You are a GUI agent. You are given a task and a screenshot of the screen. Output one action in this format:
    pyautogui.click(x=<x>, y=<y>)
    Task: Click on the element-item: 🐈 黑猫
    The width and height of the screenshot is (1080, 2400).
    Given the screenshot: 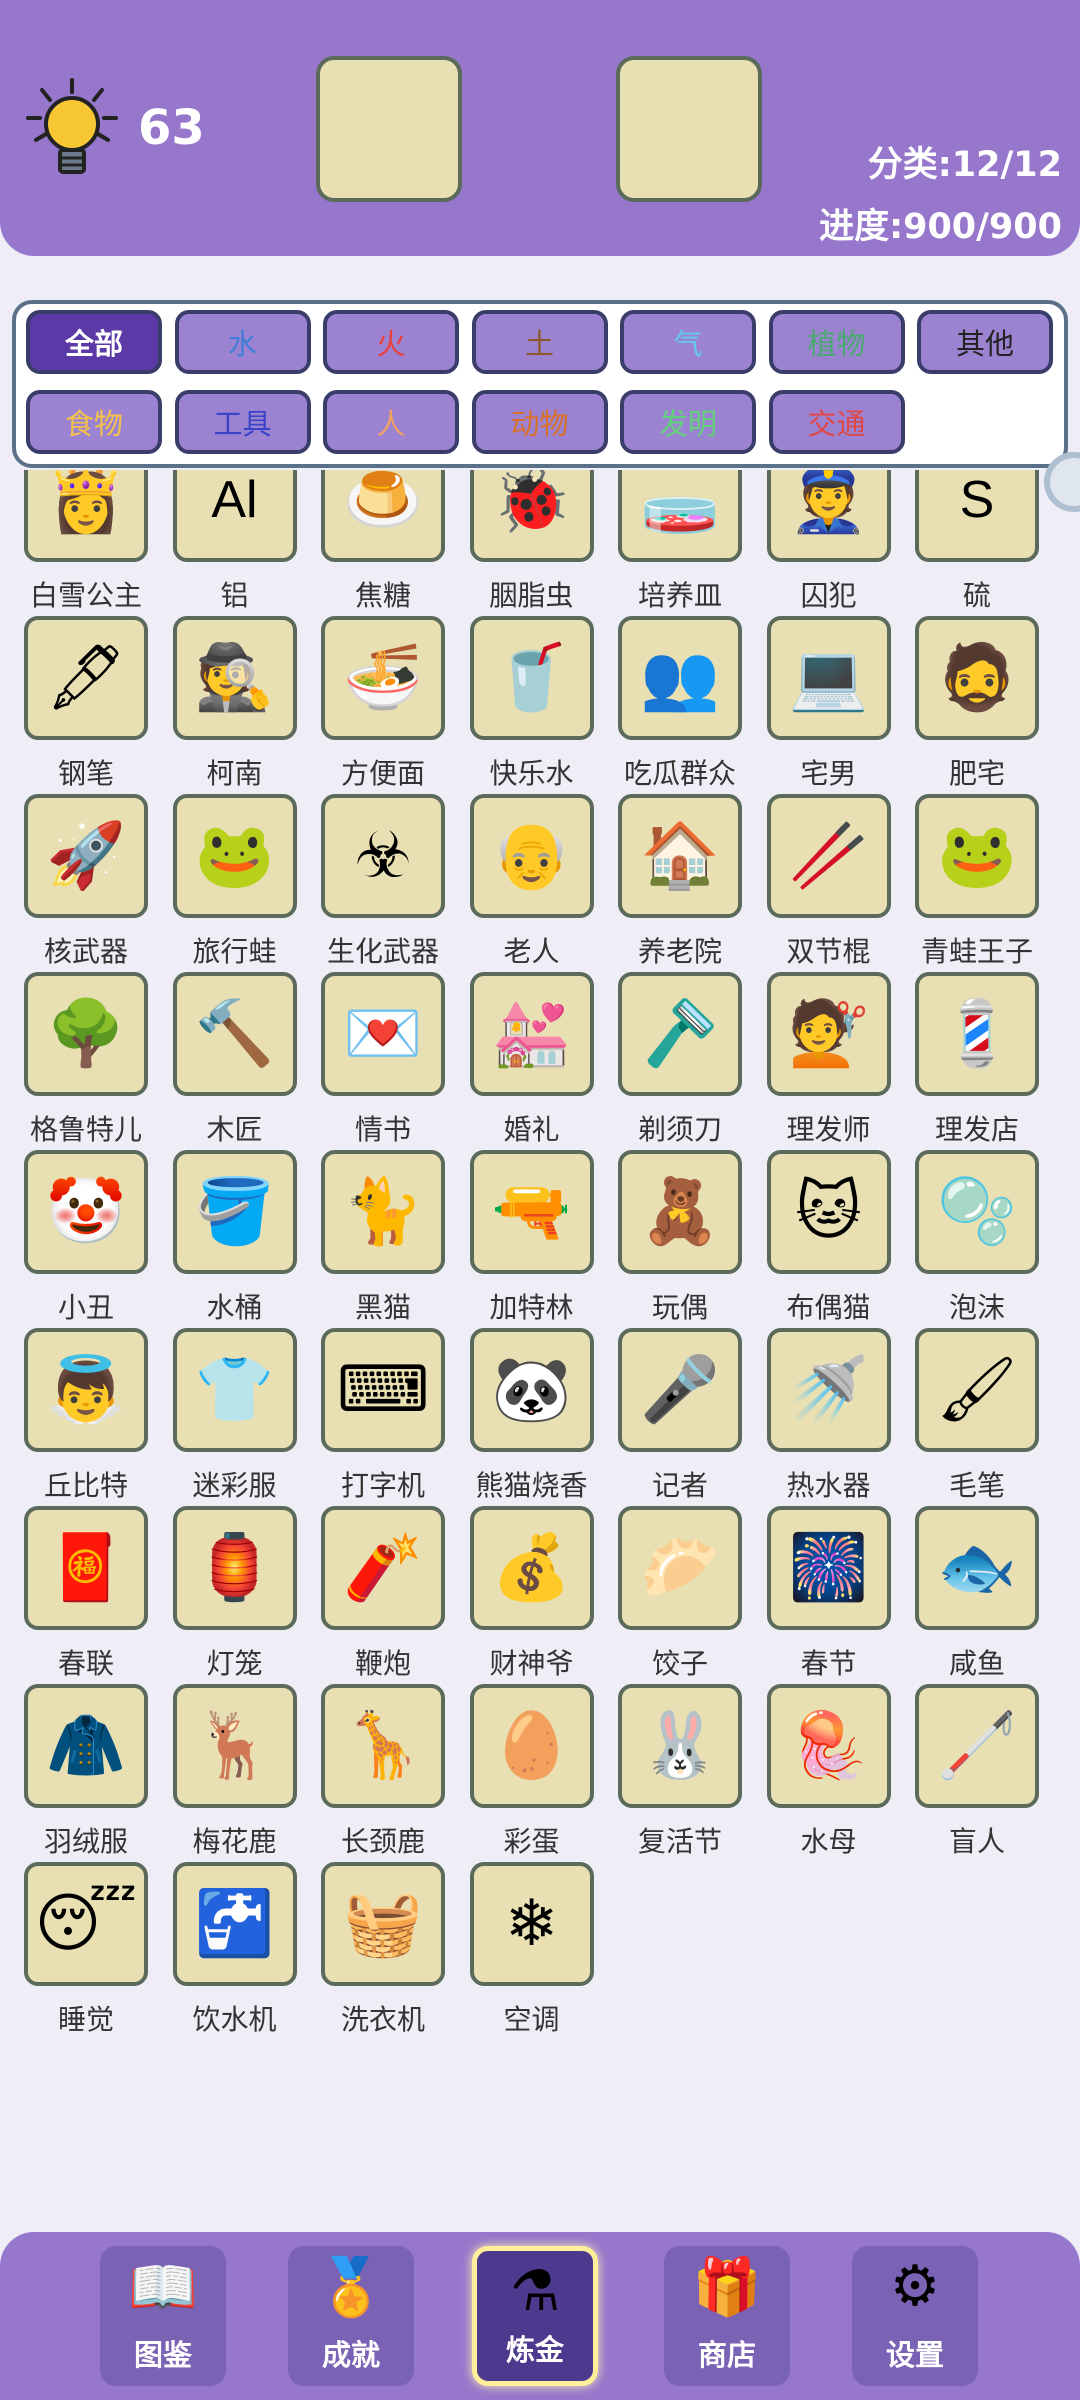 What is the action you would take?
    pyautogui.click(x=383, y=1239)
    